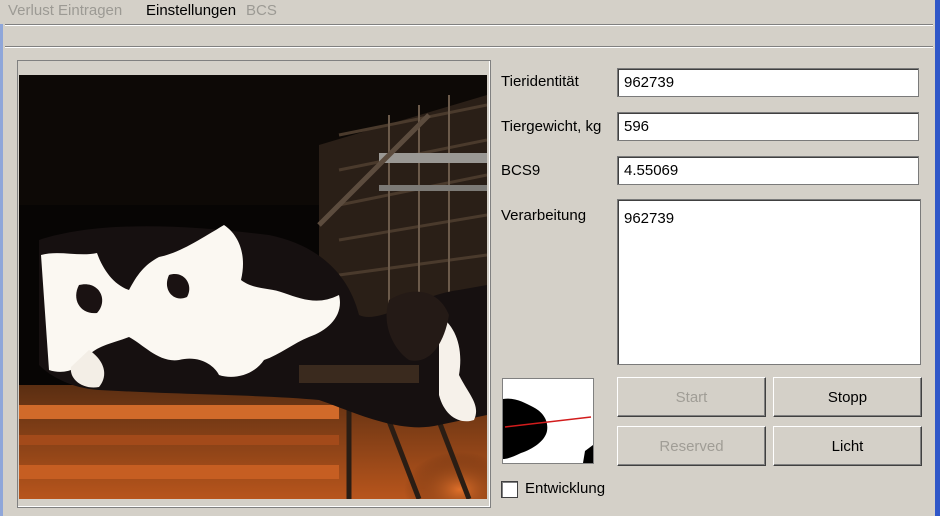  I want to click on development-checkbox-label: Entwicklung, so click(565, 488).